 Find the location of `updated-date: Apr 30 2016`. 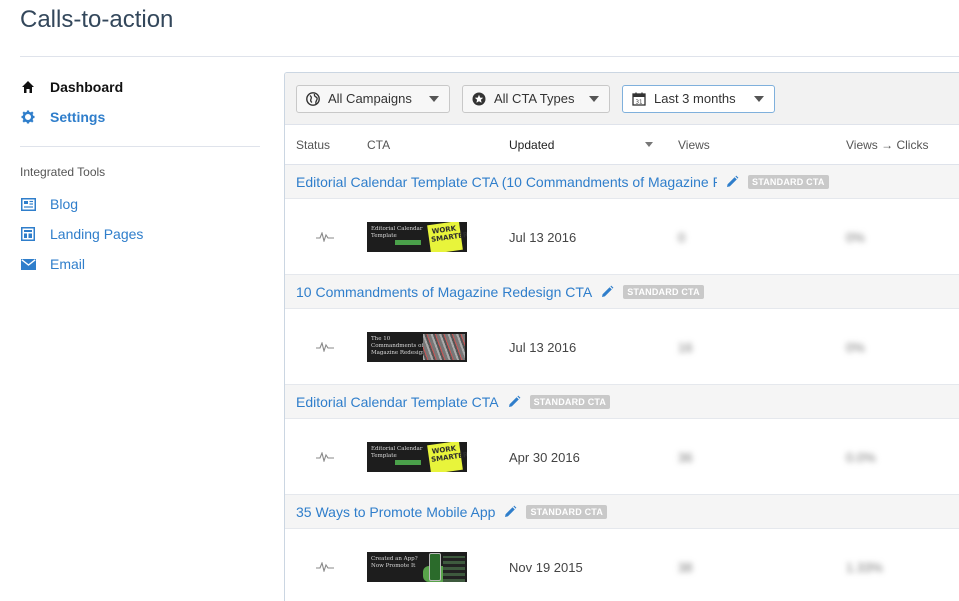

updated-date: Apr 30 2016 is located at coordinates (544, 457).